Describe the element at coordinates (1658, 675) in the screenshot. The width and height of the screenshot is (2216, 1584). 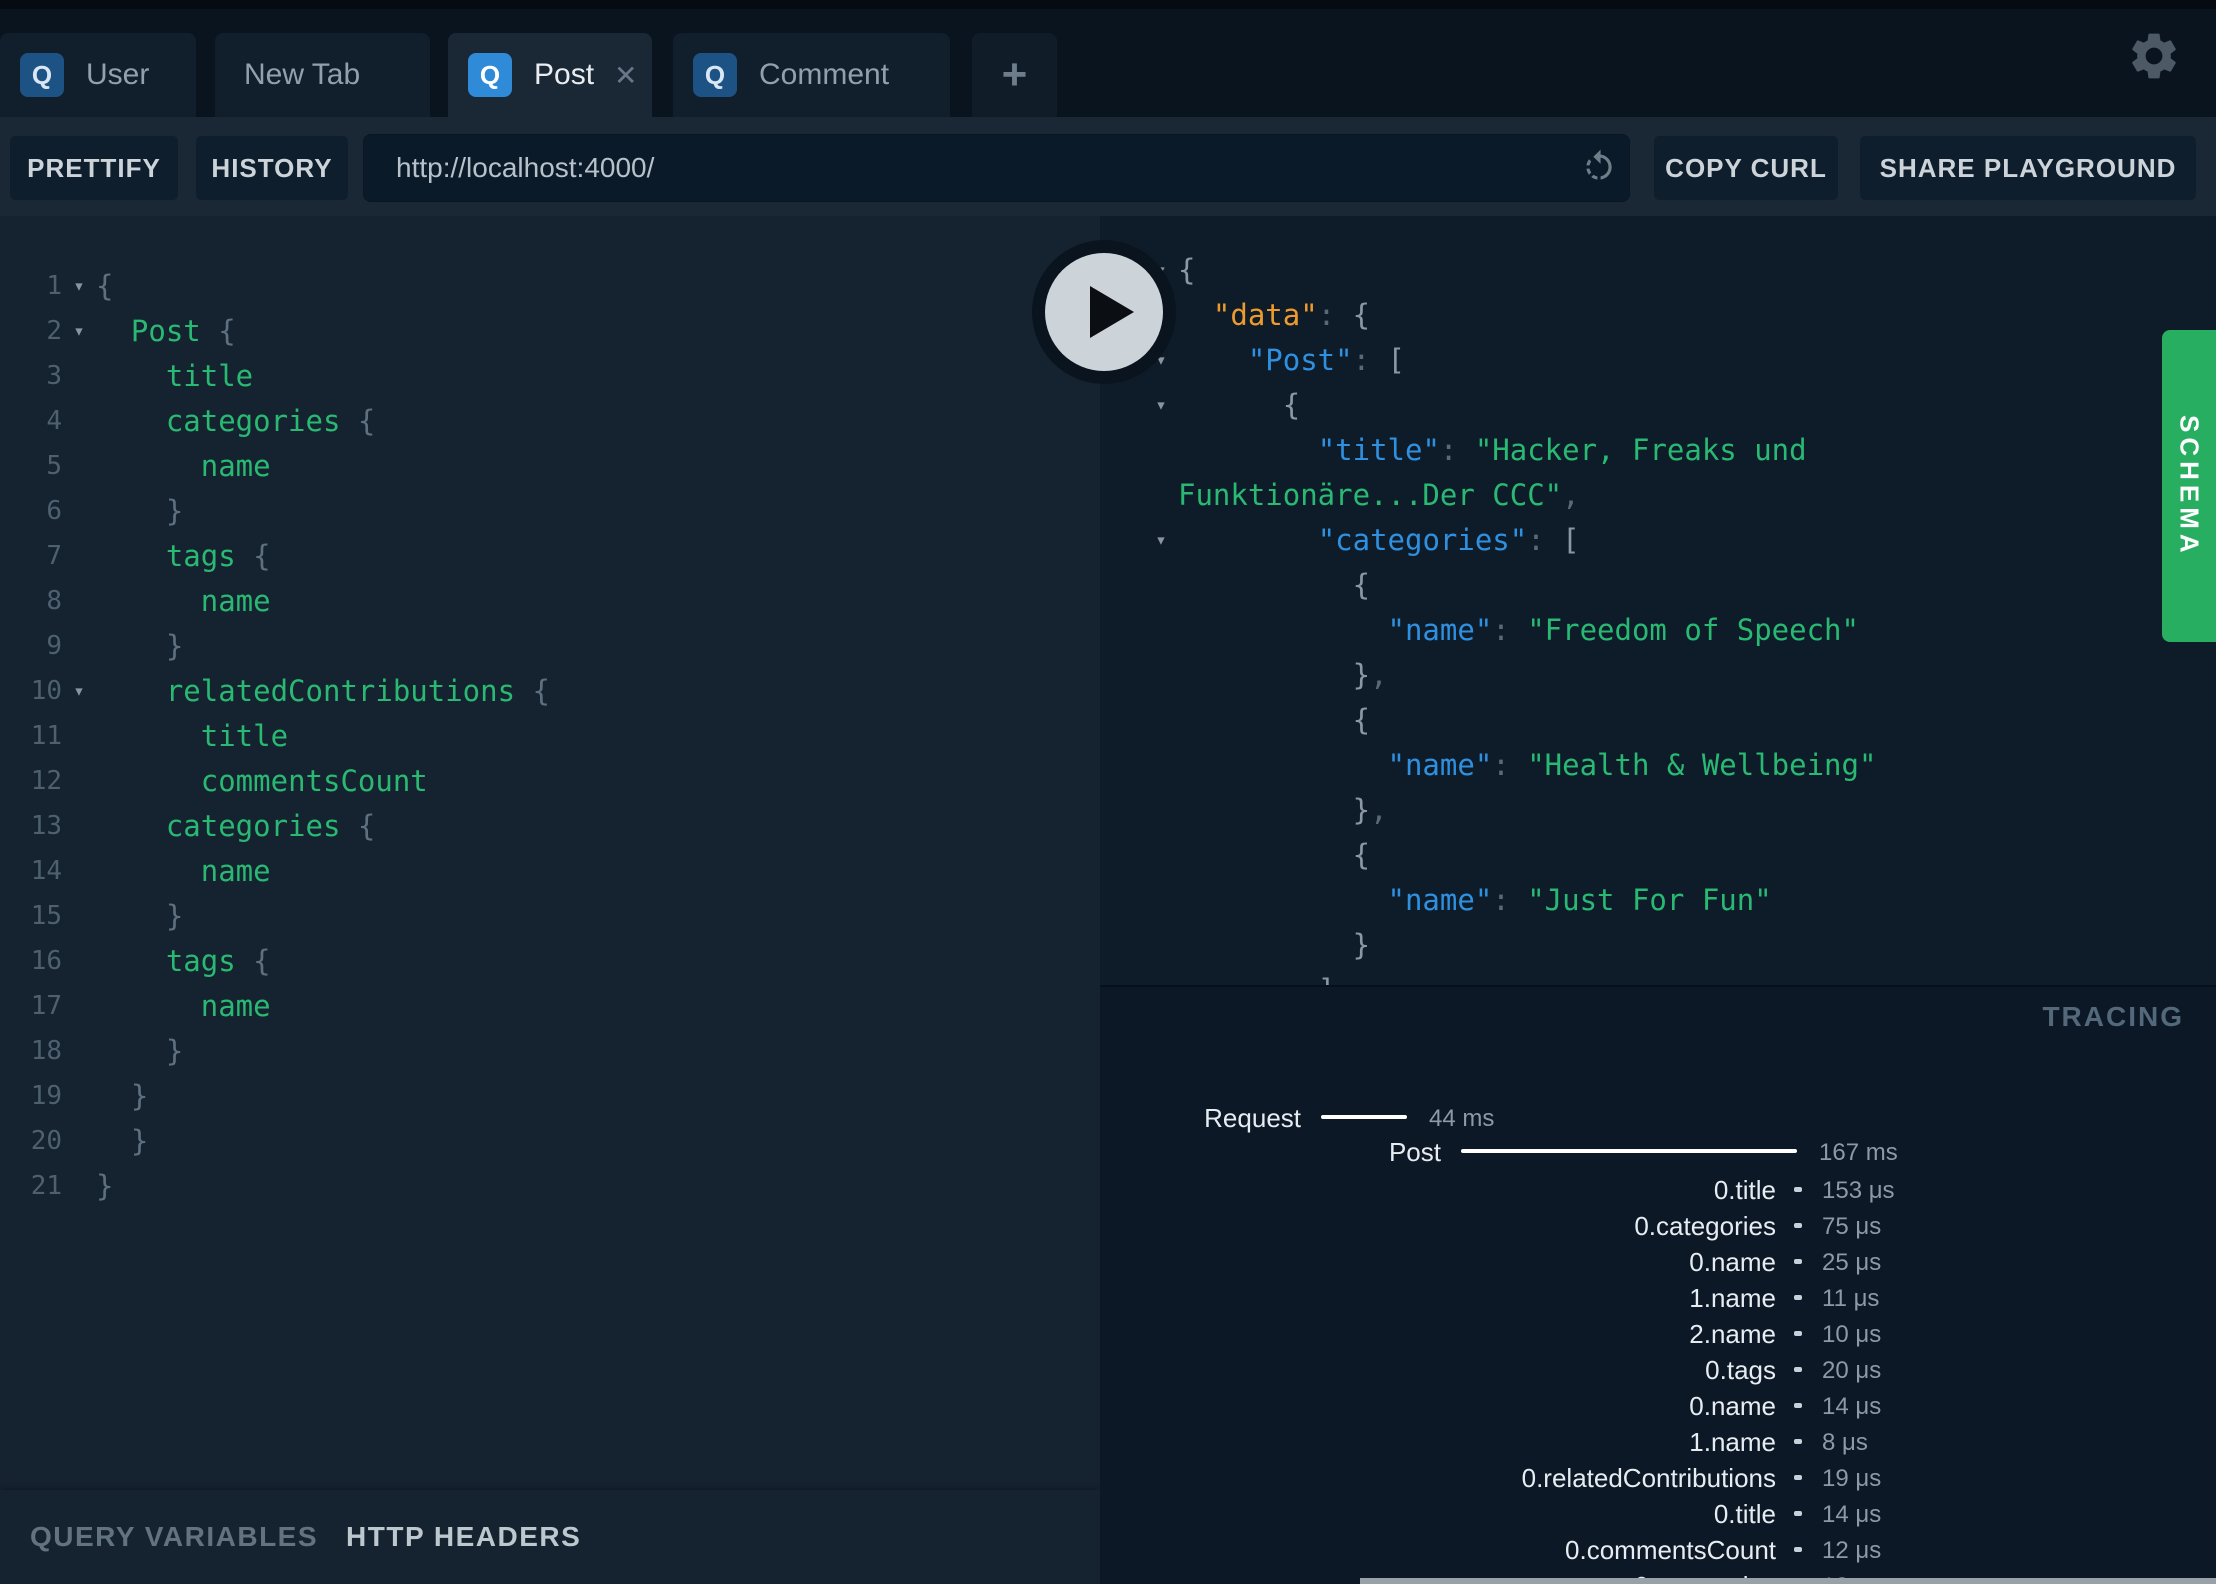
I see `code-line: },` at that location.